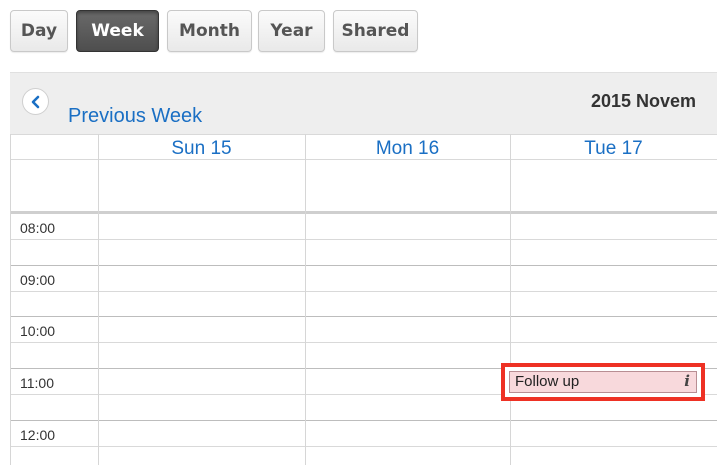 The height and width of the screenshot is (465, 717). What do you see at coordinates (613, 150) in the screenshot?
I see `day-header-tue: Tue 17` at bounding box center [613, 150].